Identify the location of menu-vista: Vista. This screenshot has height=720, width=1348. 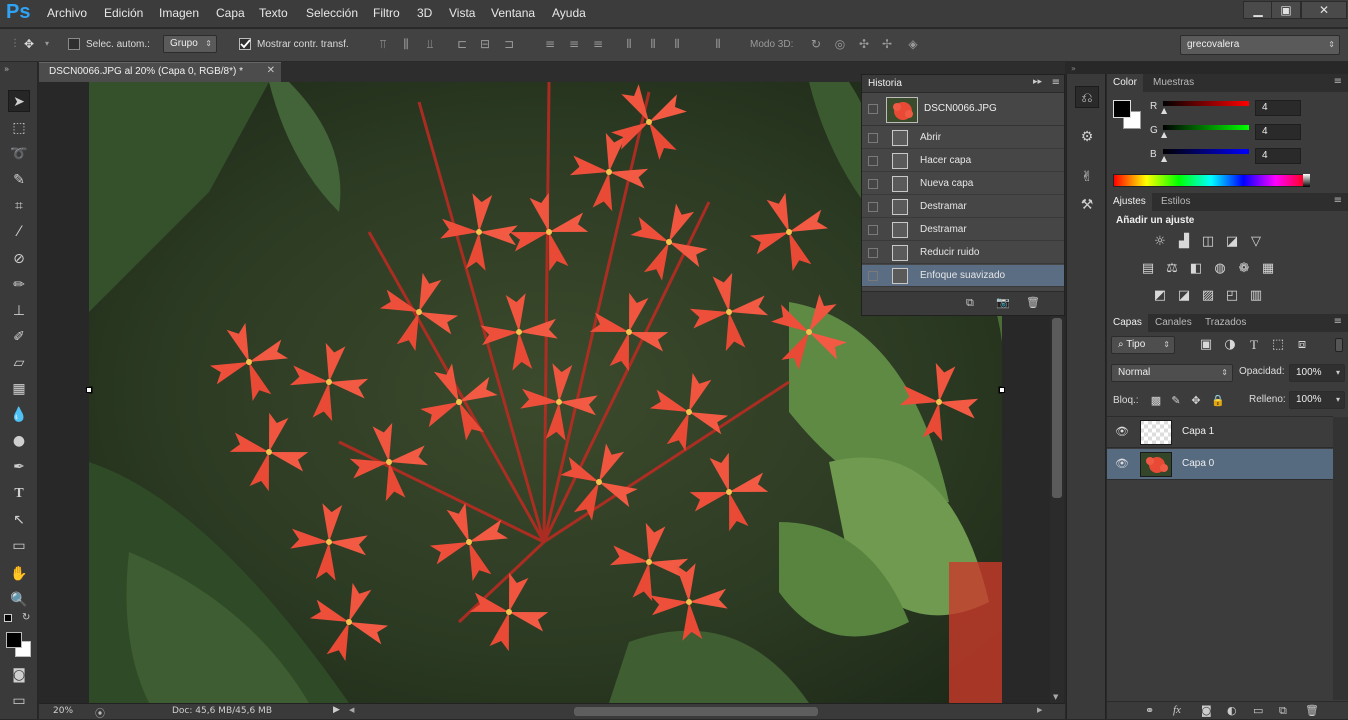
(462, 13).